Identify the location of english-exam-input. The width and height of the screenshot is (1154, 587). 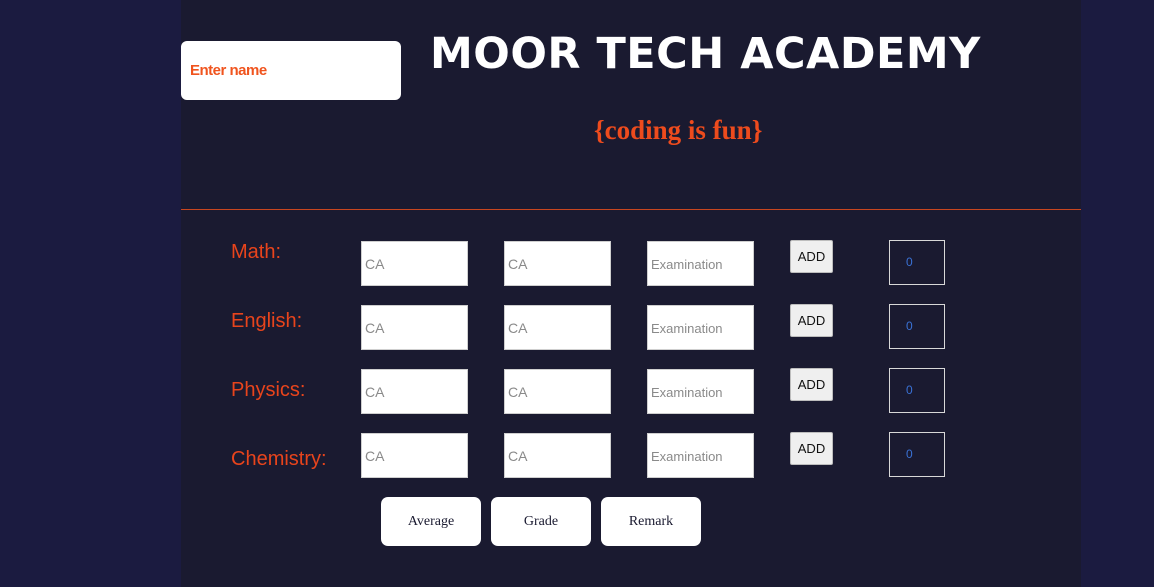
(700, 327).